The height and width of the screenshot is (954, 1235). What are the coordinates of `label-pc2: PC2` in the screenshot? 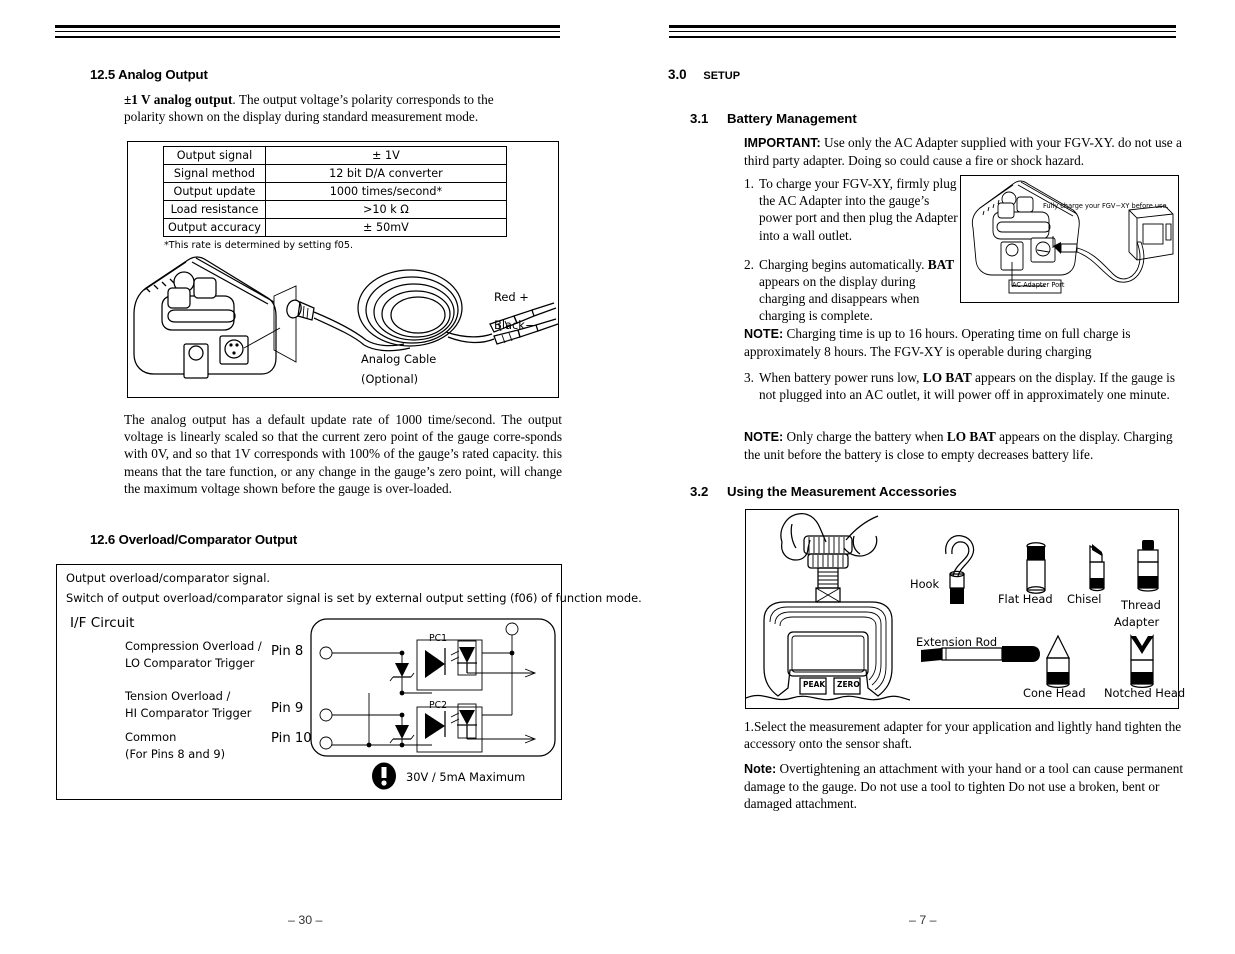 It's located at (438, 705).